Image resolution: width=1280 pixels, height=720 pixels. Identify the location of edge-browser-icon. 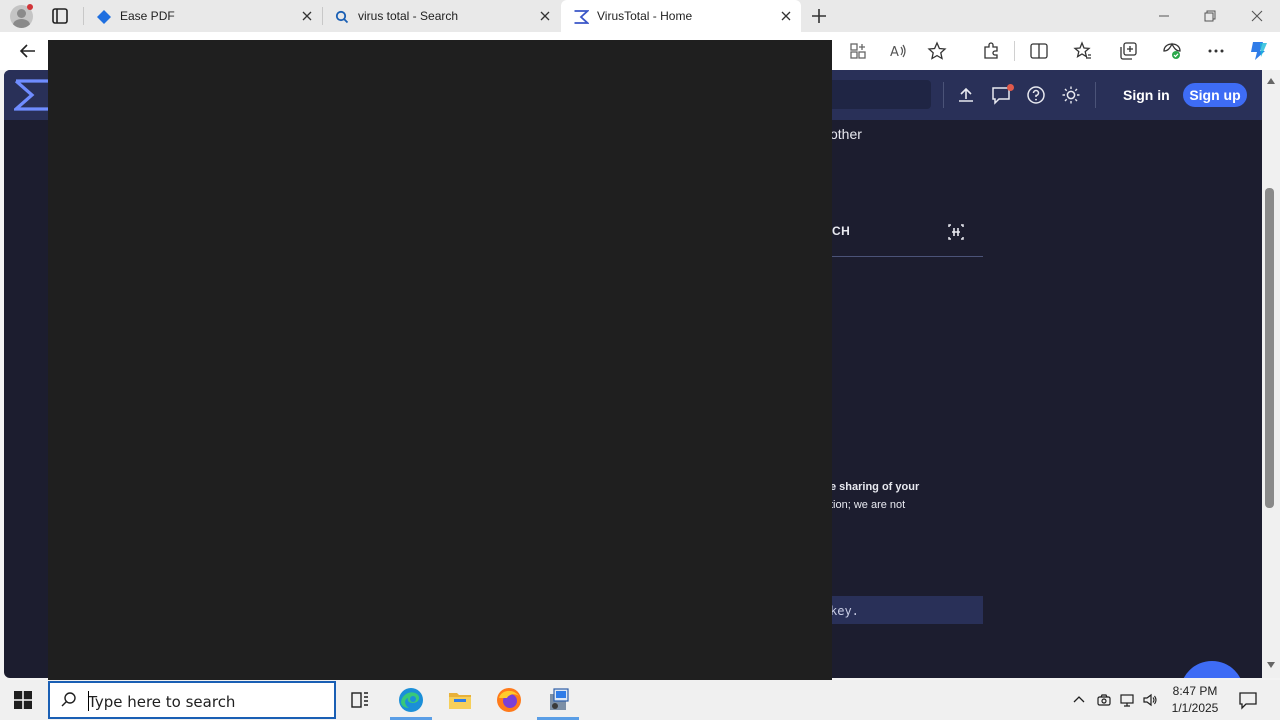
(411, 700).